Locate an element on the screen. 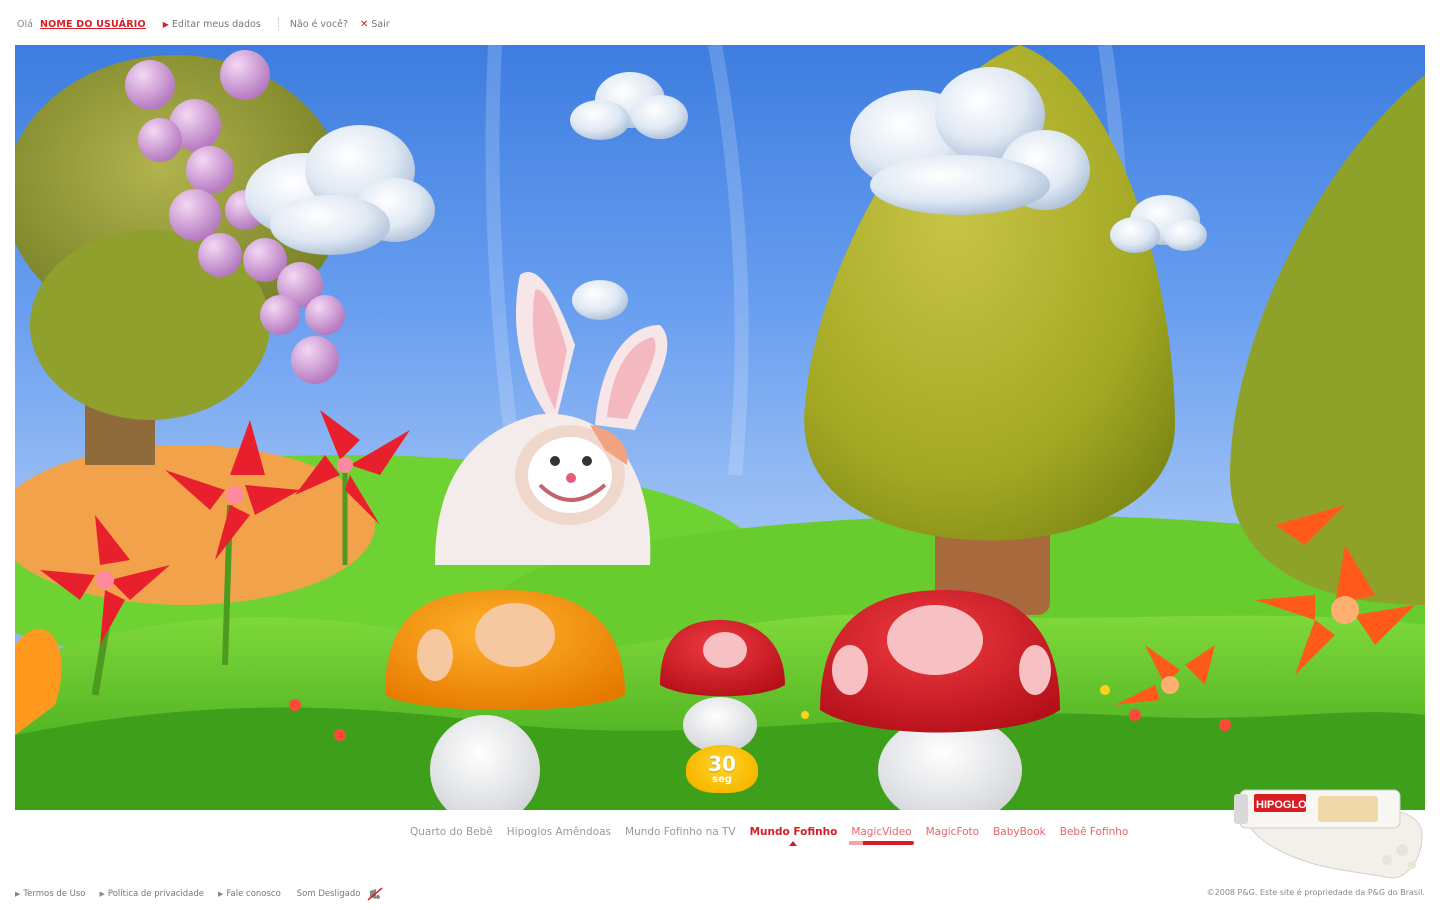 The height and width of the screenshot is (910, 1440). terms-link: Termos de Uso is located at coordinates (54, 894).